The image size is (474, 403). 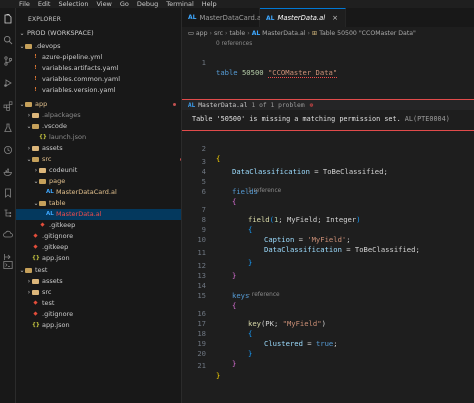 What do you see at coordinates (47, 292) in the screenshot?
I see `tree-item-label: src` at bounding box center [47, 292].